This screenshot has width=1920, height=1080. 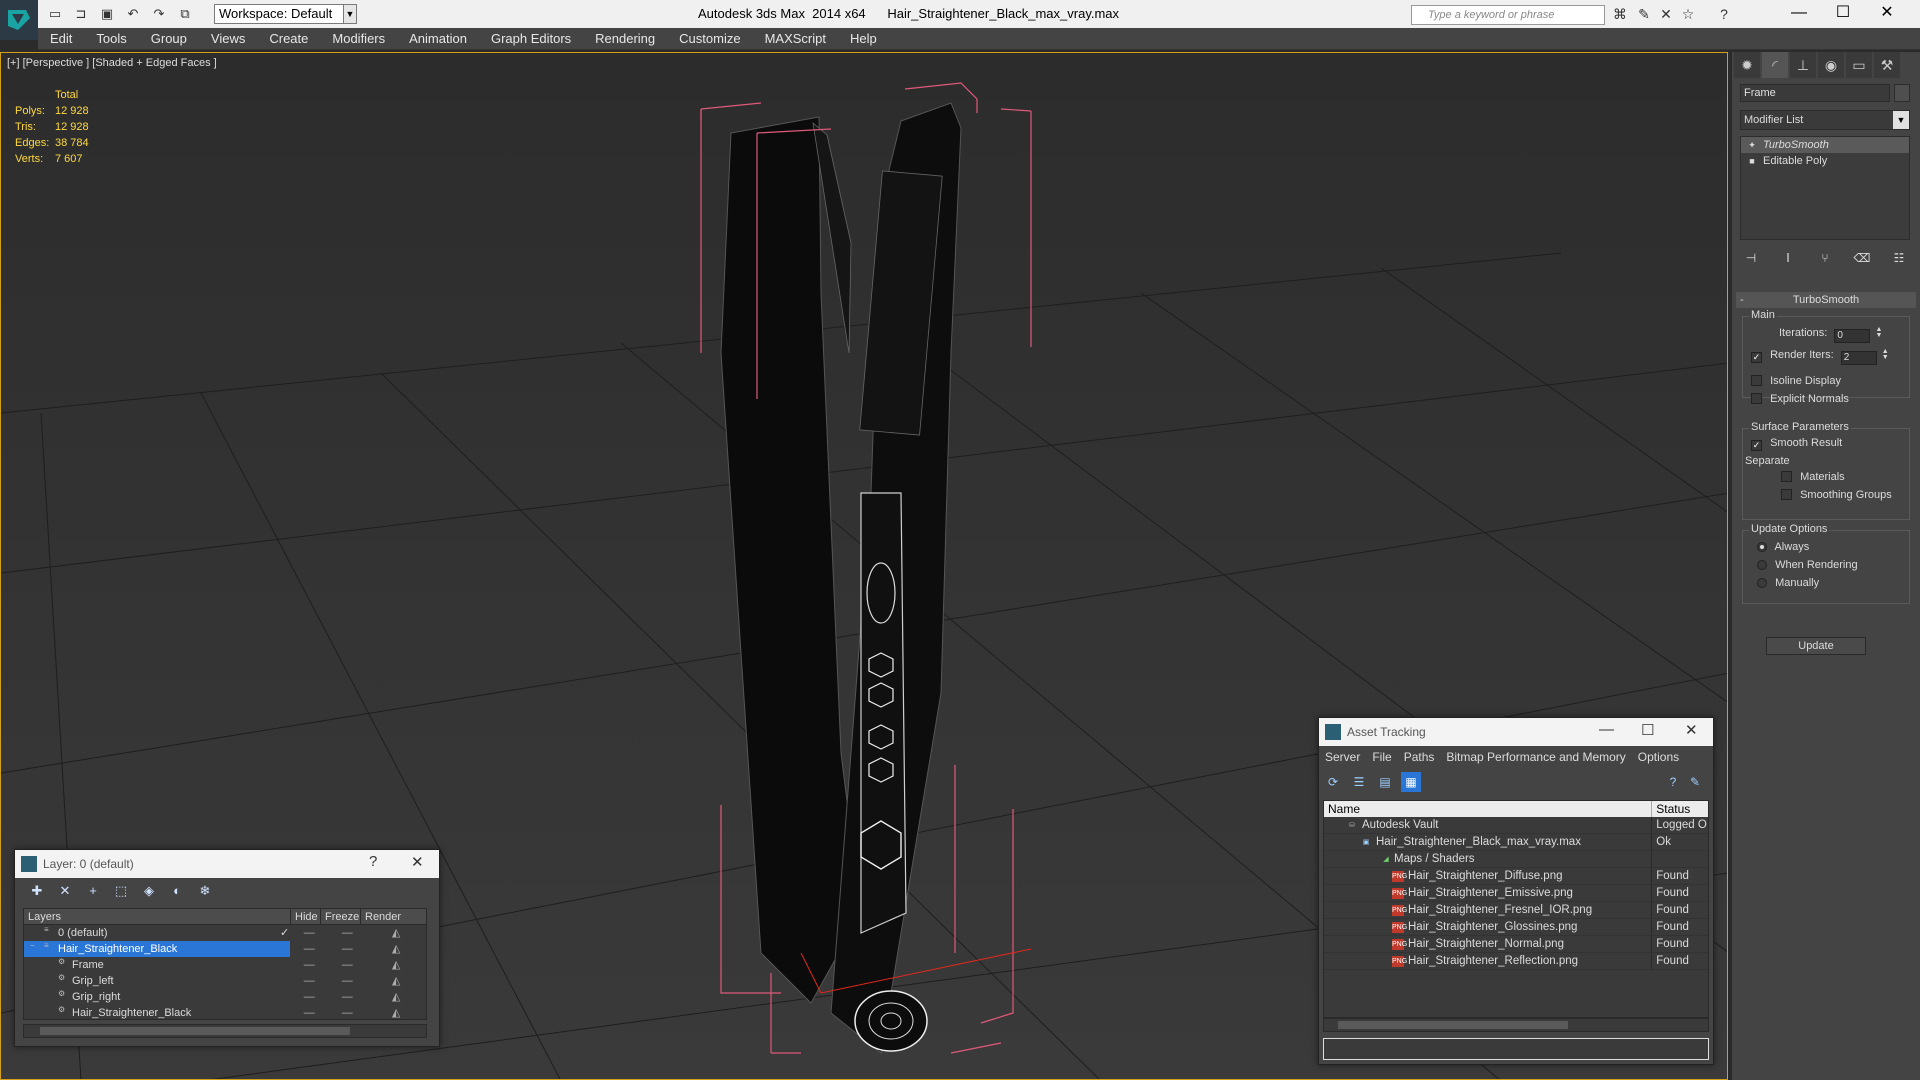 I want to click on minimize-icon: —, so click(x=1606, y=729).